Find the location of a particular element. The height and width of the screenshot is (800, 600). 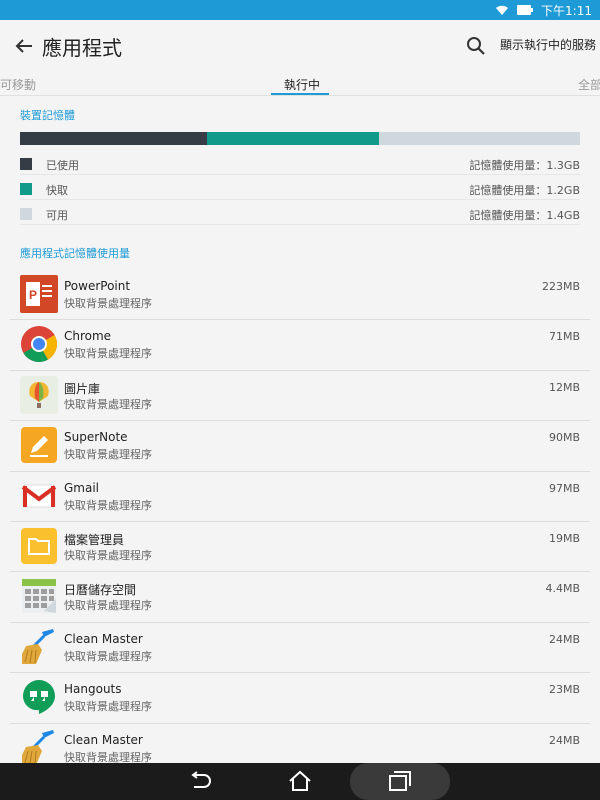

gallery-icon is located at coordinates (39, 394).